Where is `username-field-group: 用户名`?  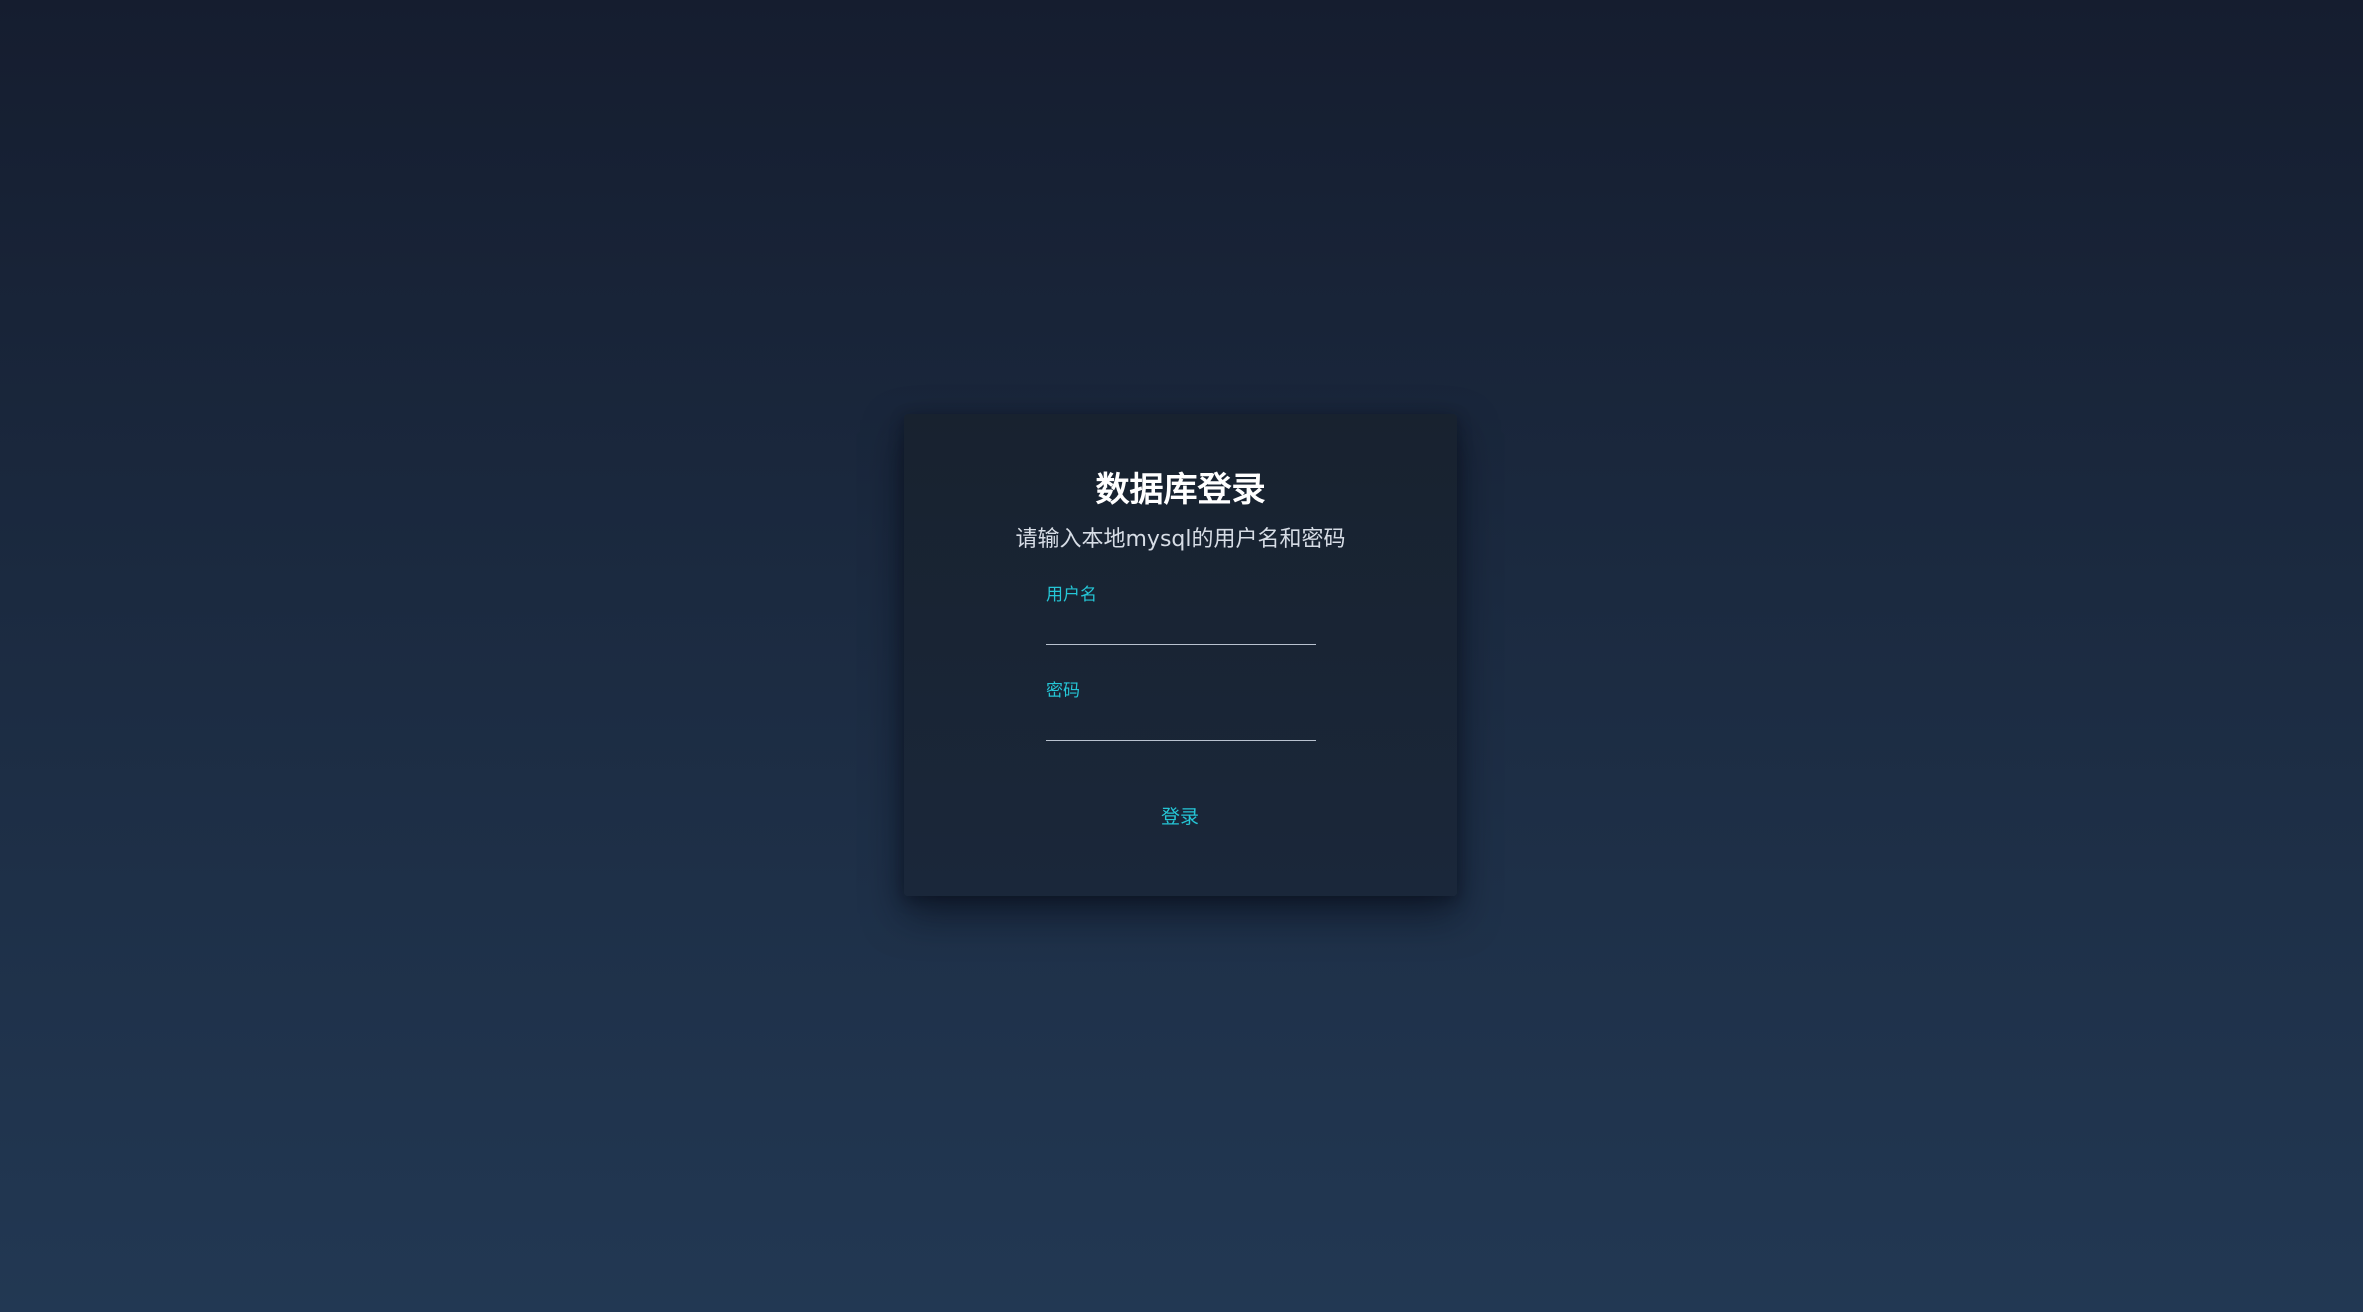 username-field-group: 用户名 is located at coordinates (1181, 614).